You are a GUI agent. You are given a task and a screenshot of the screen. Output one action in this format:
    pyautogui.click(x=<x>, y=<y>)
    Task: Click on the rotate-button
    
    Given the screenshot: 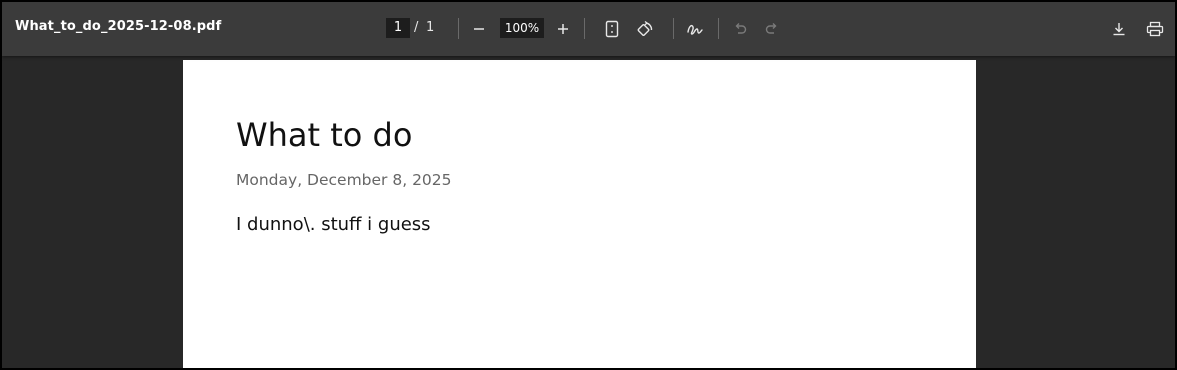 What is the action you would take?
    pyautogui.click(x=645, y=29)
    